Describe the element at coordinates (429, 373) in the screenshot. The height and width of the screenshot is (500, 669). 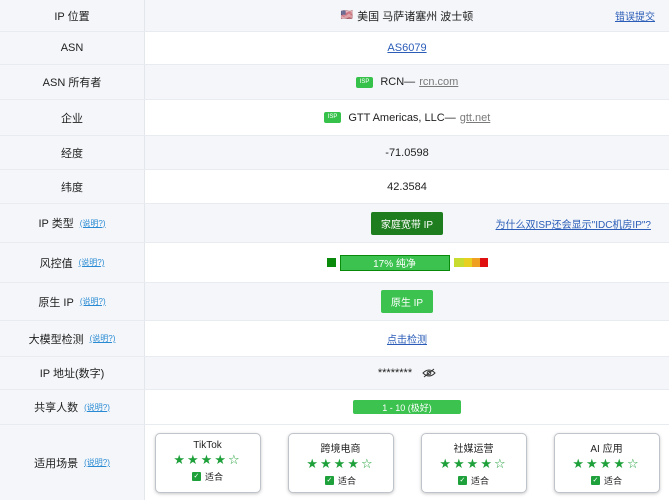
I see `eye-off-icon` at that location.